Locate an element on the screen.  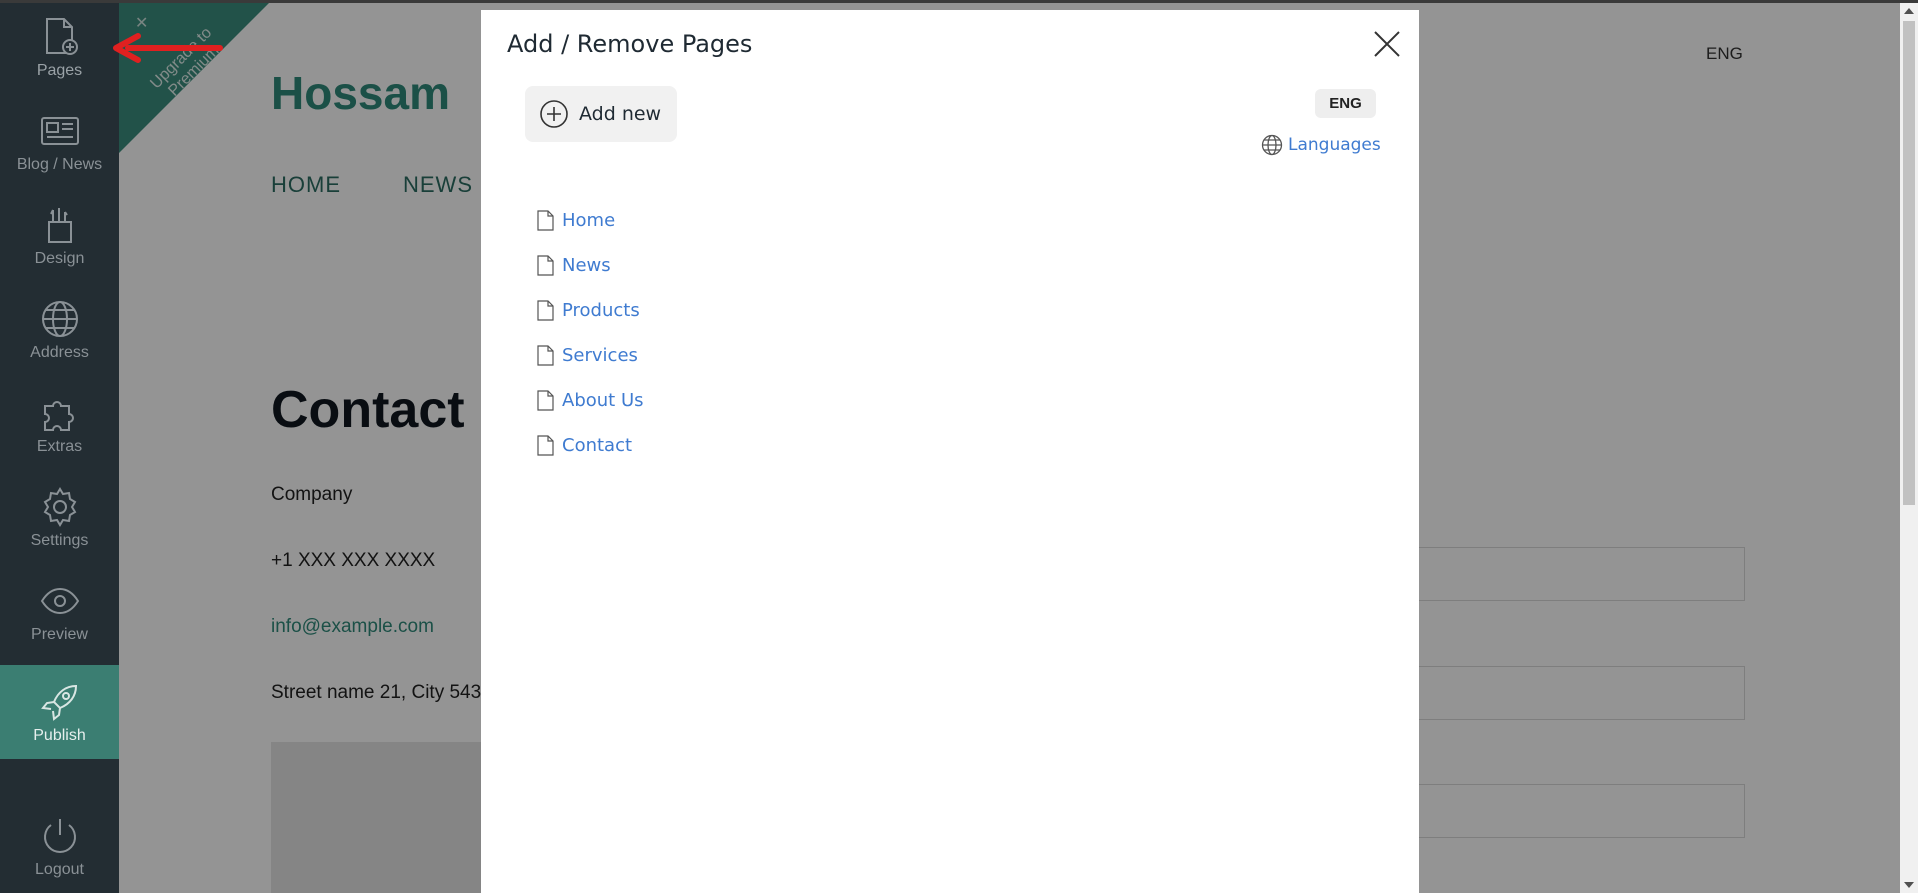
languages-label: Languages is located at coordinates (1334, 145).